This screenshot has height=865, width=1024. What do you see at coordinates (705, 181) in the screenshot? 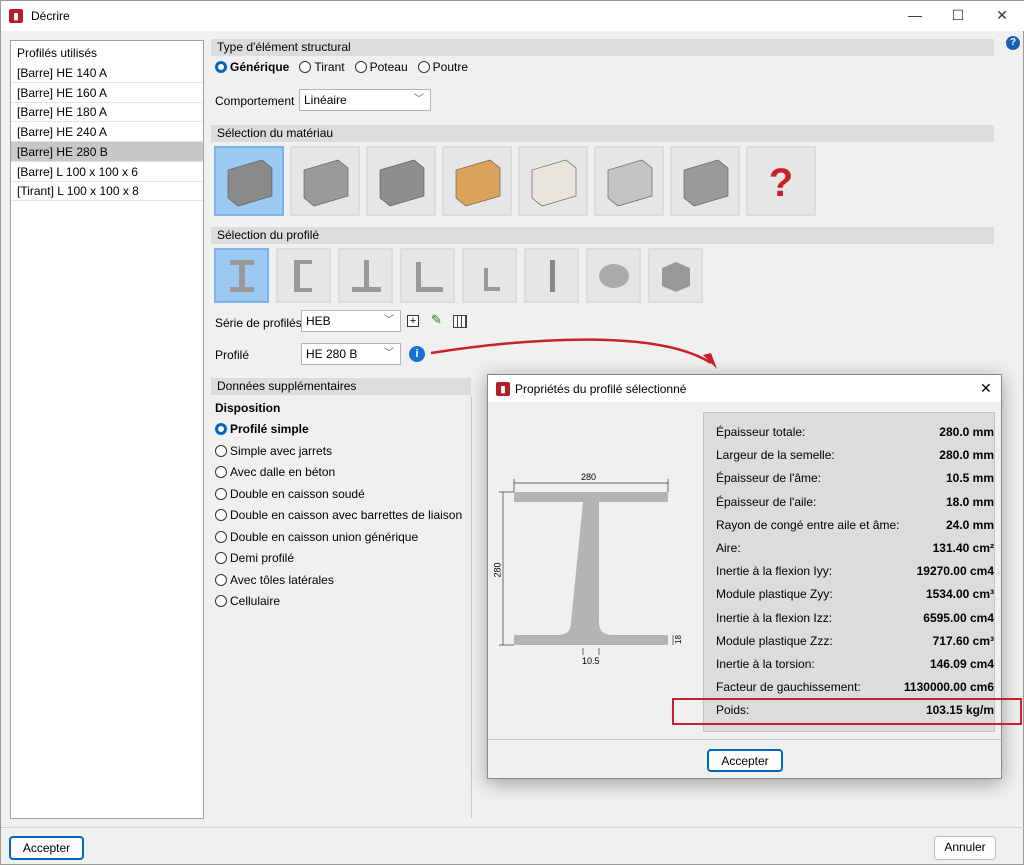
I see `material-concrete-tile` at bounding box center [705, 181].